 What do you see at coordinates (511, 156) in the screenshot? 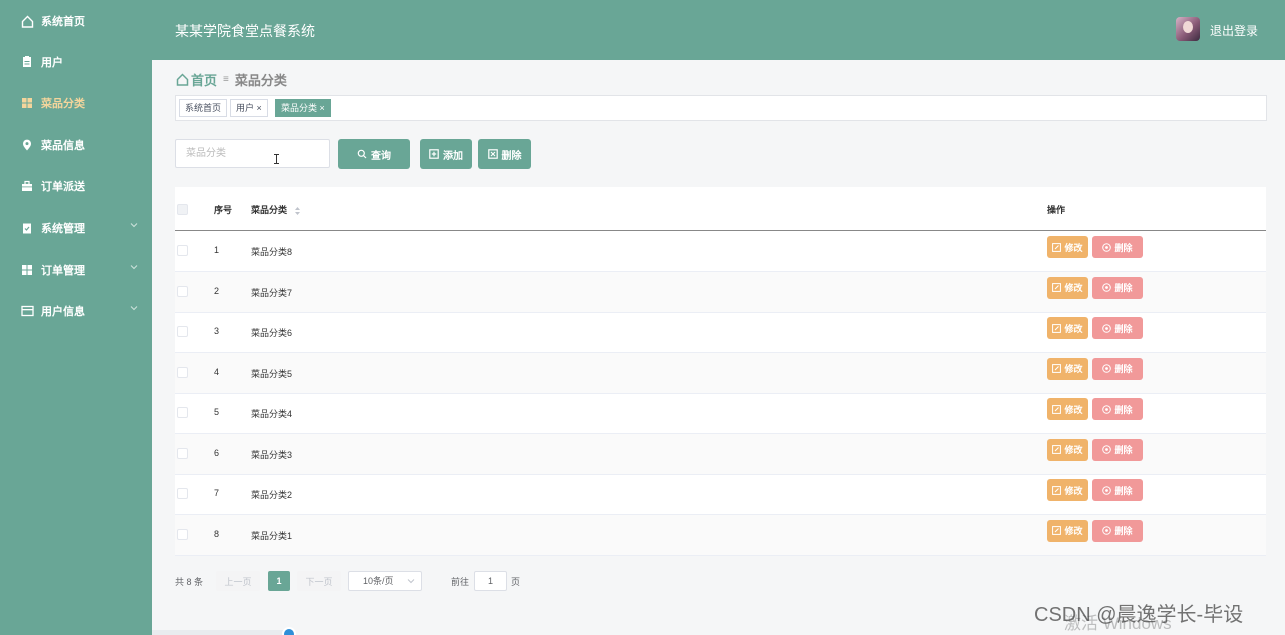
I see `batch-delete-button-label: 删除` at bounding box center [511, 156].